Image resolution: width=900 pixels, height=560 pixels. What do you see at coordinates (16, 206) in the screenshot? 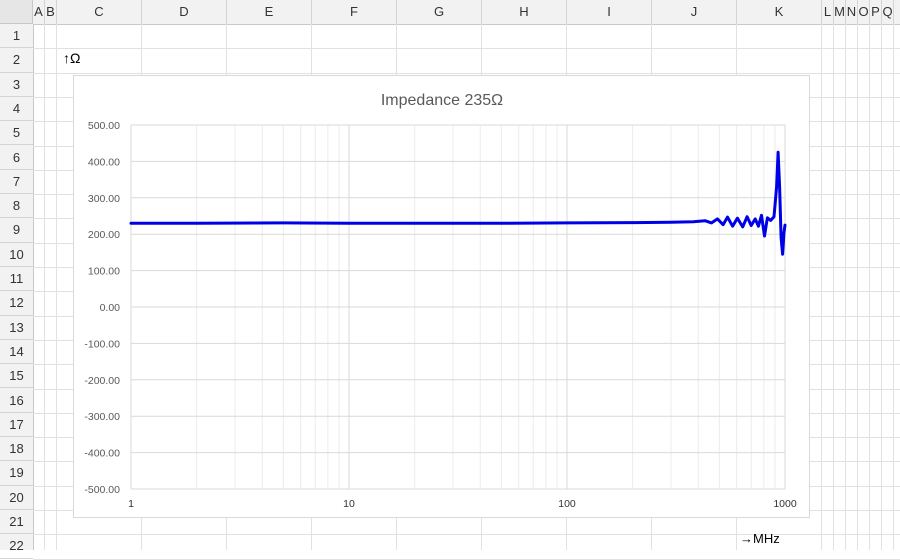
I see `row-header-8: 8` at bounding box center [16, 206].